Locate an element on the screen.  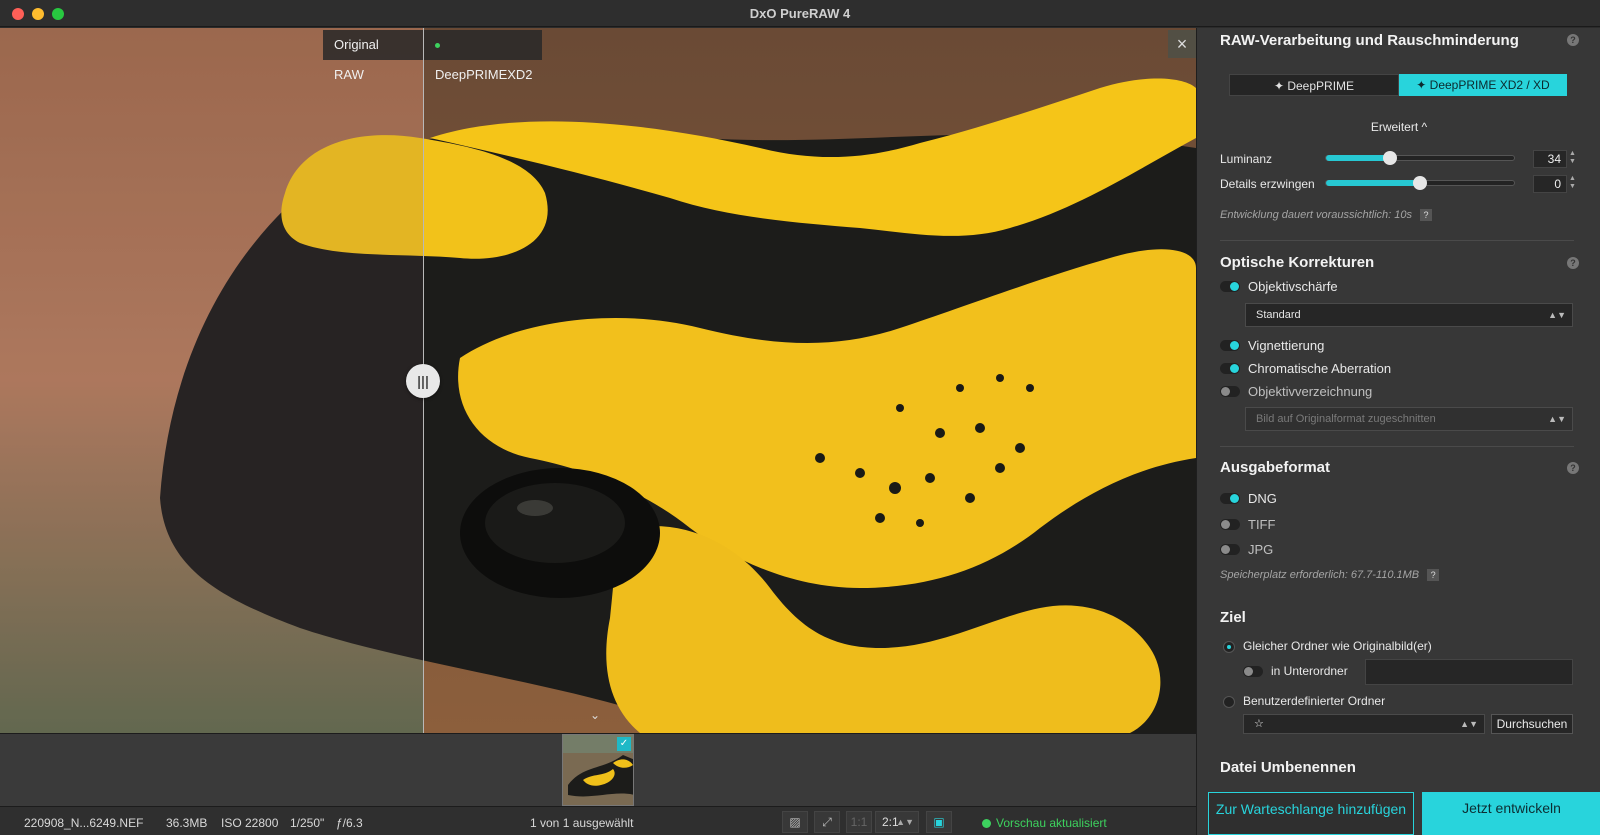
aperture-value: ƒ/6.3 is located at coordinates (349, 823).